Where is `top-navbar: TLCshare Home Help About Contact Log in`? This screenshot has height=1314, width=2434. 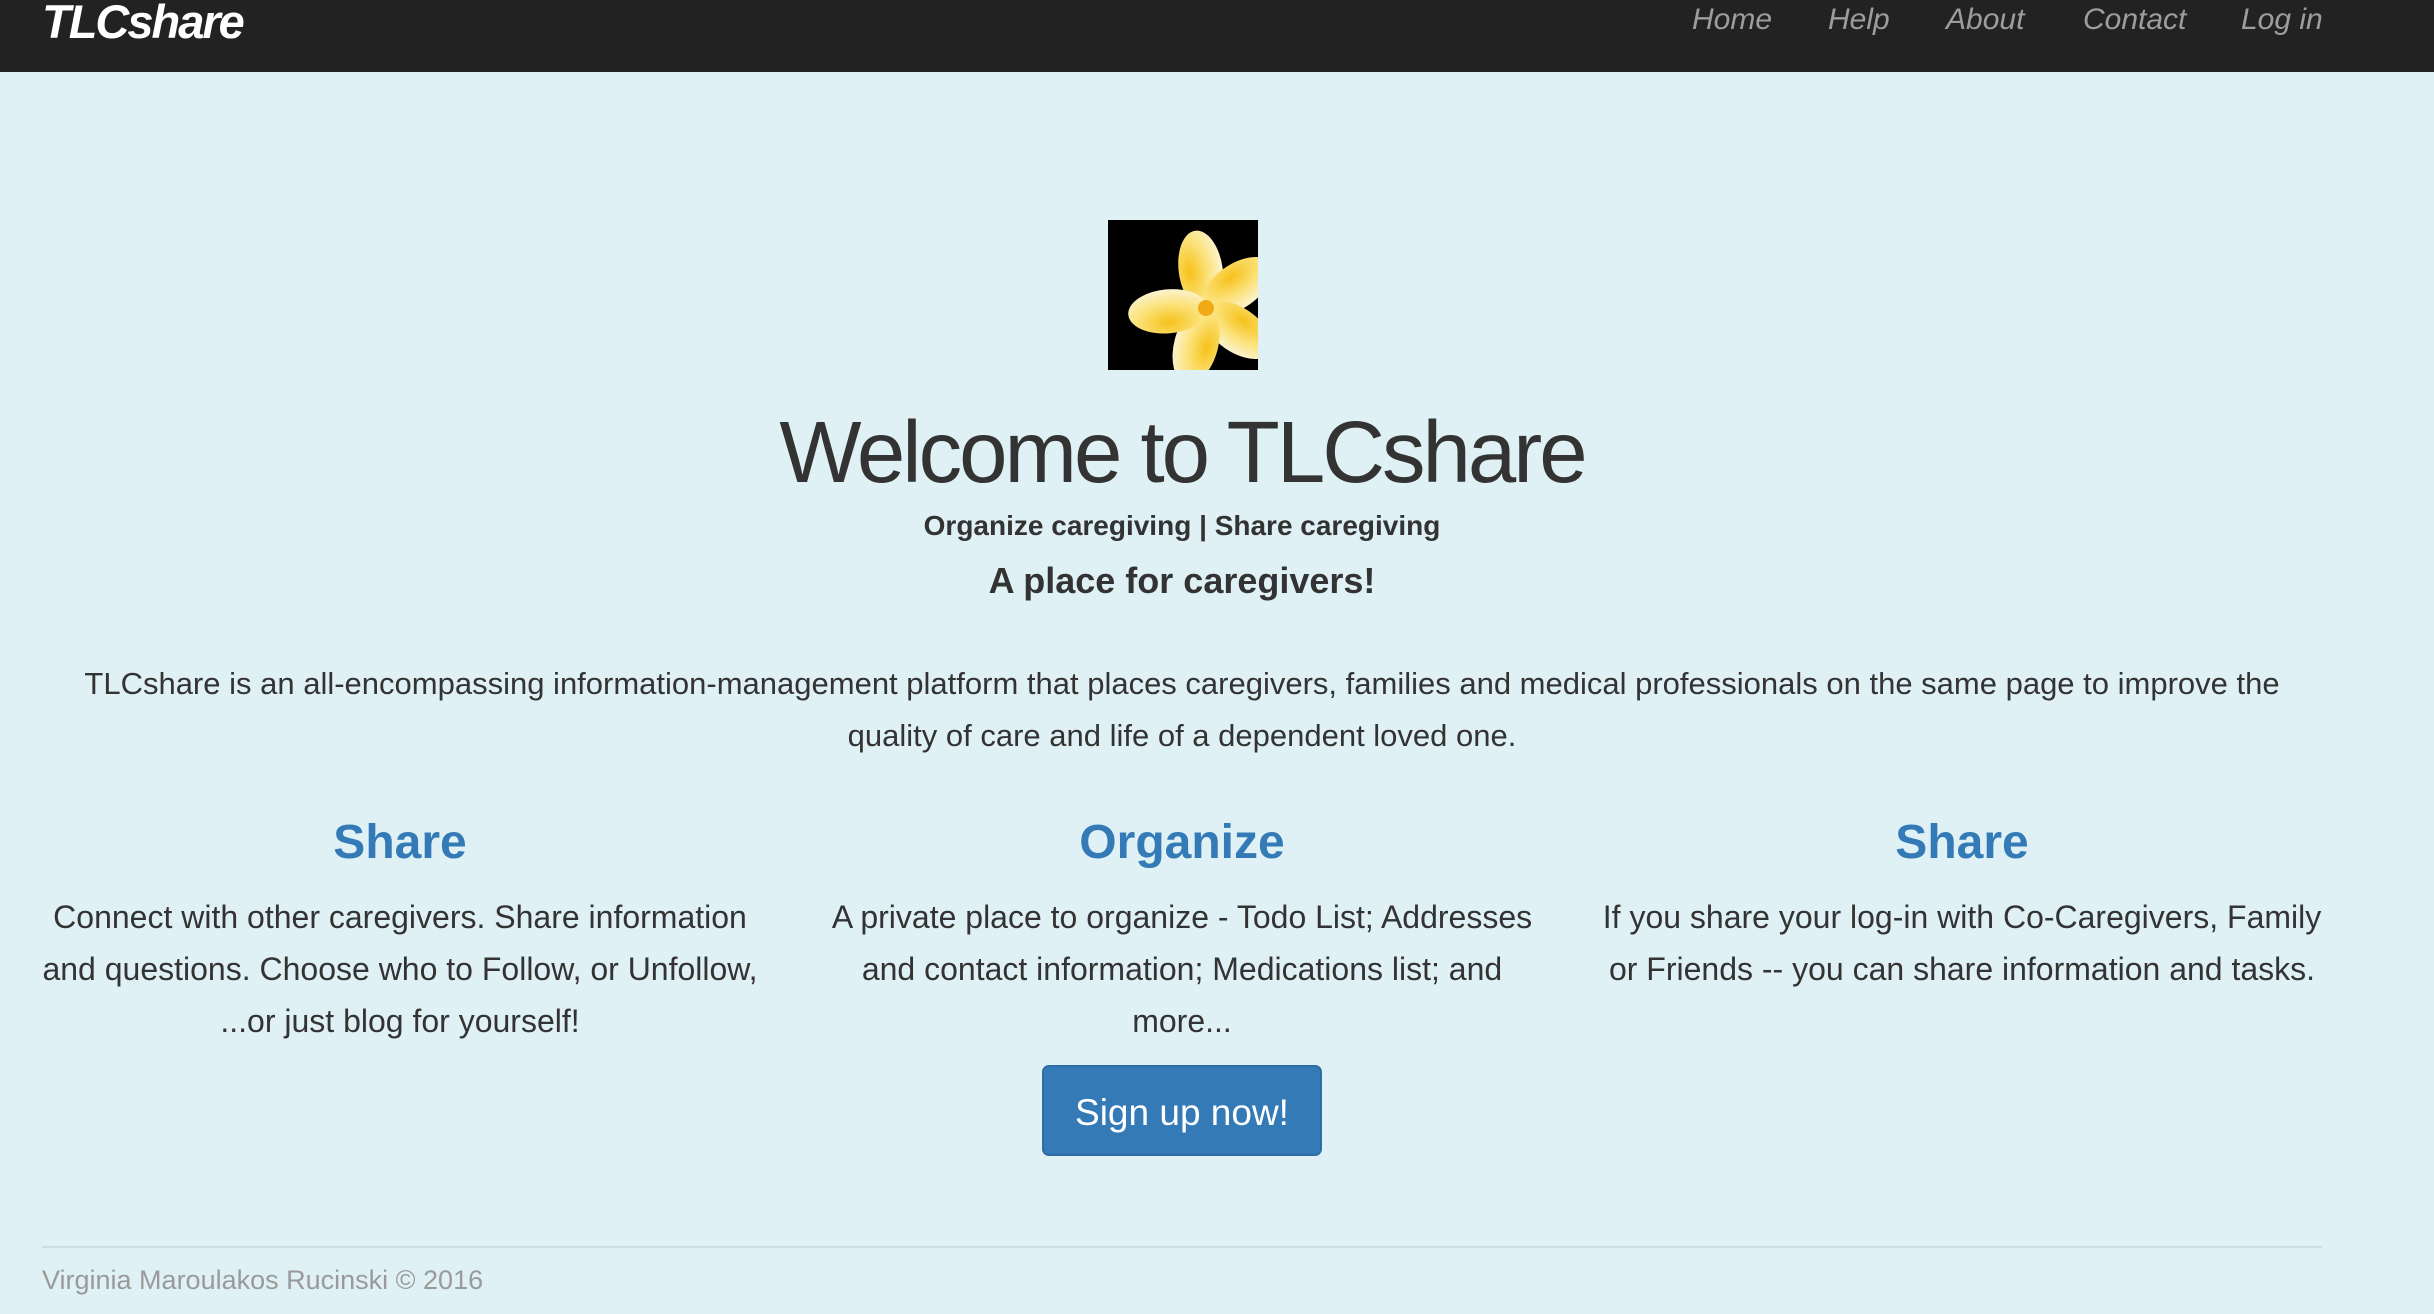
top-navbar: TLCshare Home Help About Contact Log in is located at coordinates (1217, 36).